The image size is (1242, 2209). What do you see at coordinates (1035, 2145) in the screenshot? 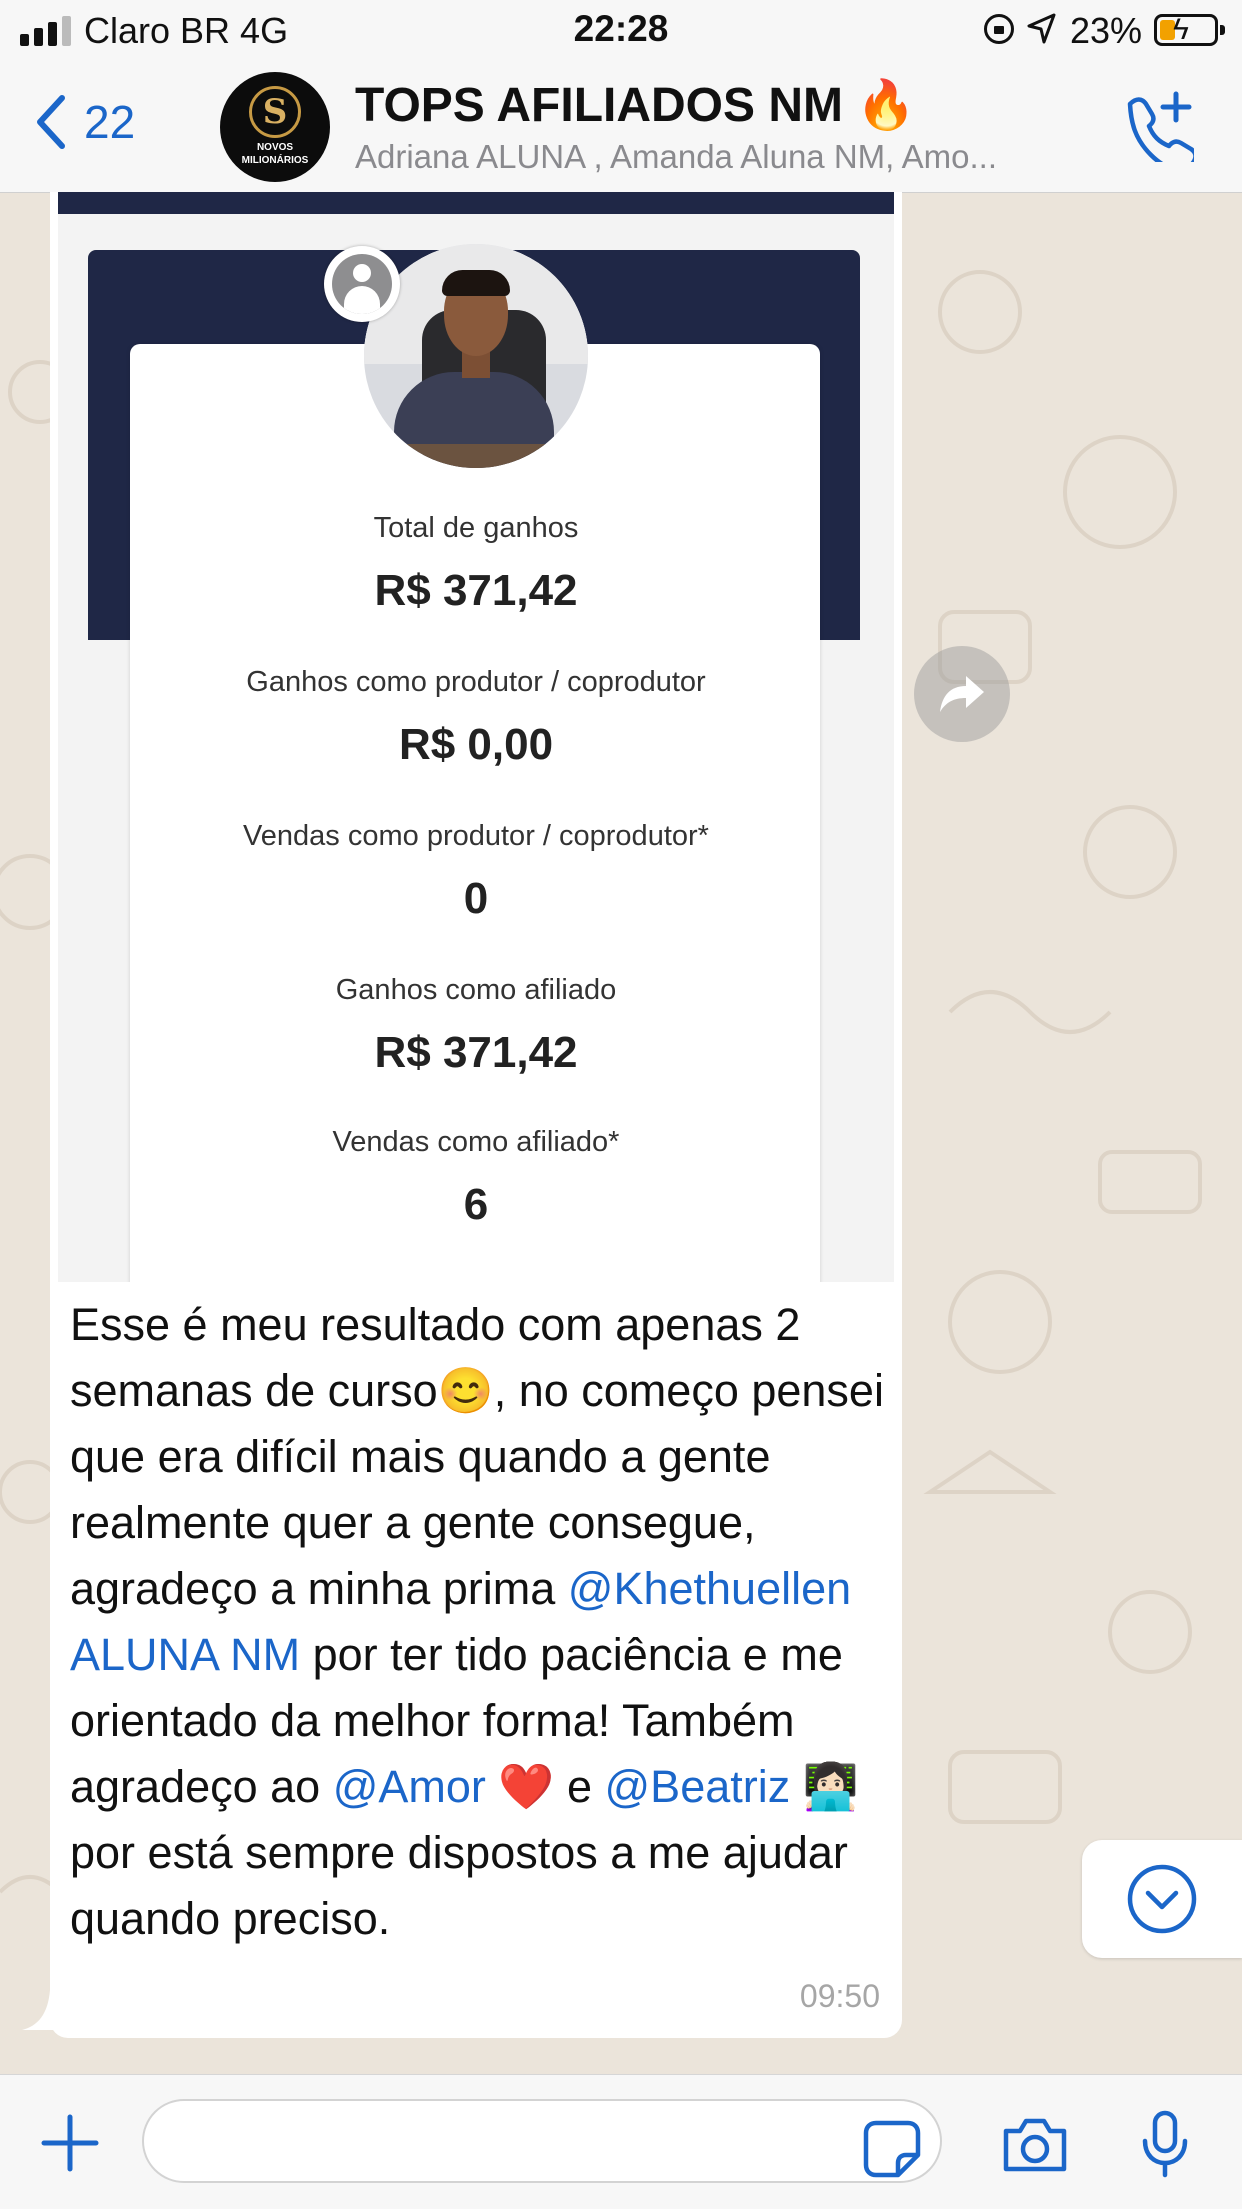
I see `camera-icon` at bounding box center [1035, 2145].